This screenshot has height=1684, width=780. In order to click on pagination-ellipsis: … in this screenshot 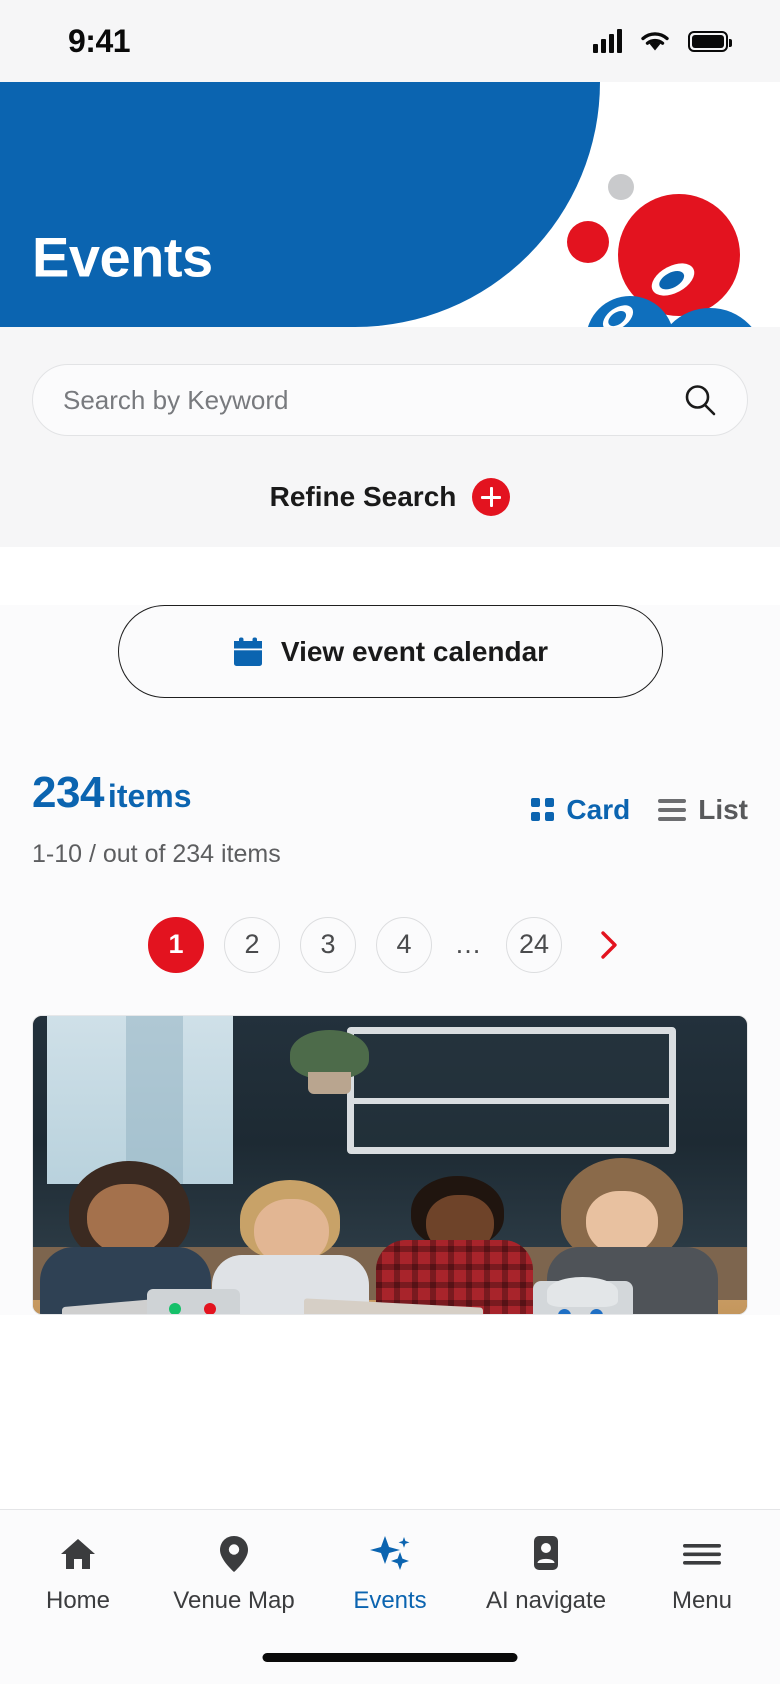, I will do `click(469, 944)`.